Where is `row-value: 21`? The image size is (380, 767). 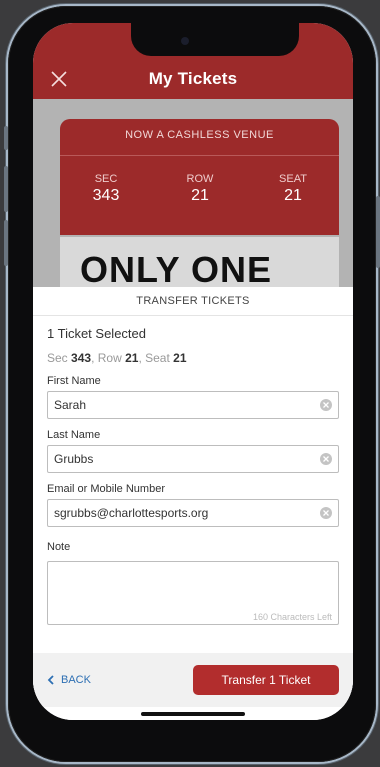
row-value: 21 is located at coordinates (200, 195).